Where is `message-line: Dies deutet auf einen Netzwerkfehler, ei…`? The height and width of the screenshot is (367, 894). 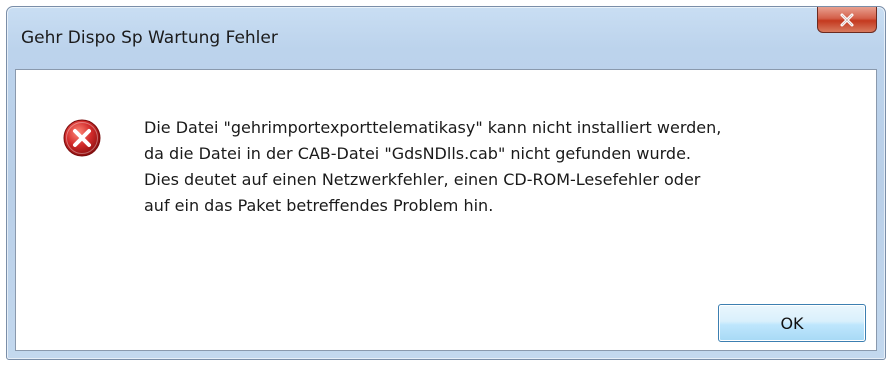
message-line: Dies deutet auf einen Netzwerkfehler, ei… is located at coordinates (422, 179).